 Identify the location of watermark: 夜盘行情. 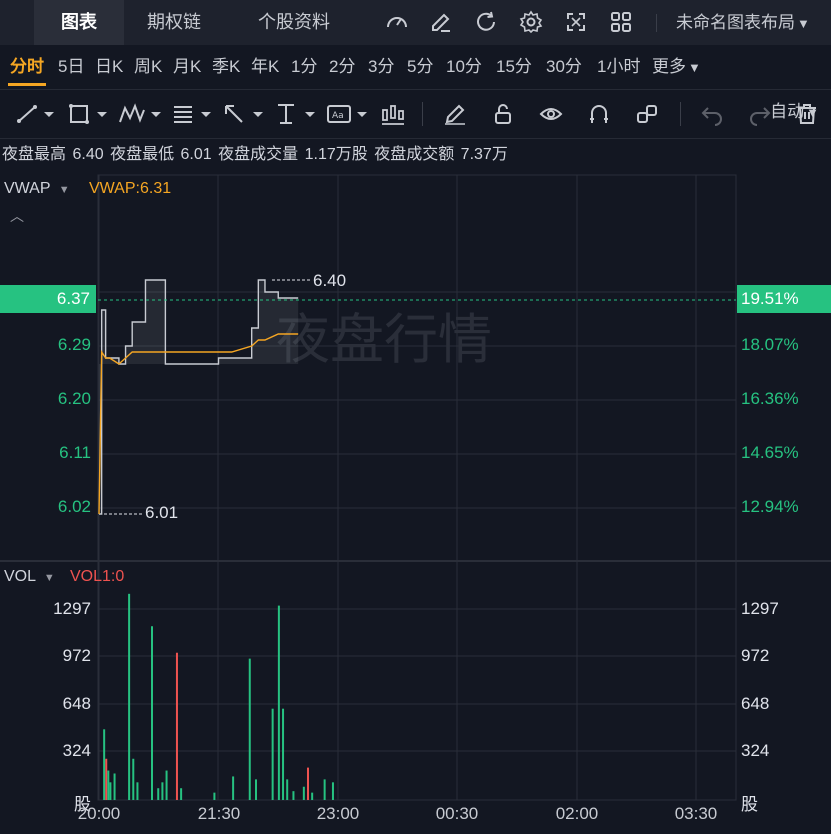
(384, 339).